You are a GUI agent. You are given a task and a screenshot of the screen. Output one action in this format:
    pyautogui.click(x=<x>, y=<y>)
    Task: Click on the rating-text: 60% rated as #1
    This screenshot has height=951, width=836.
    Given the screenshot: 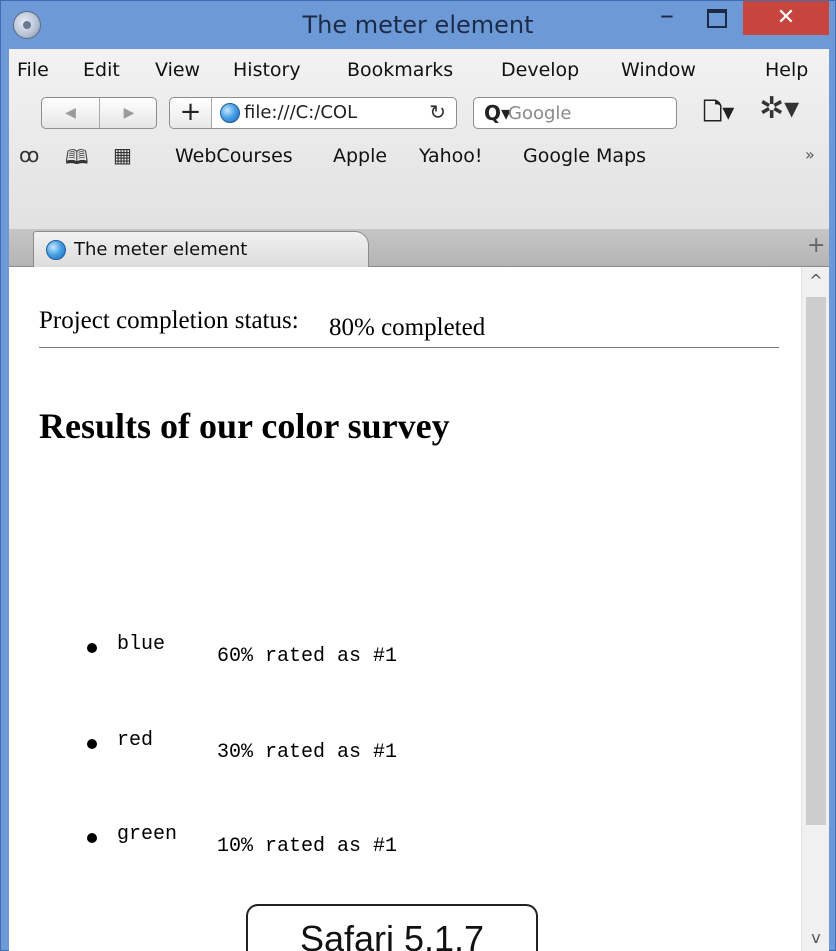 What is the action you would take?
    pyautogui.click(x=307, y=656)
    